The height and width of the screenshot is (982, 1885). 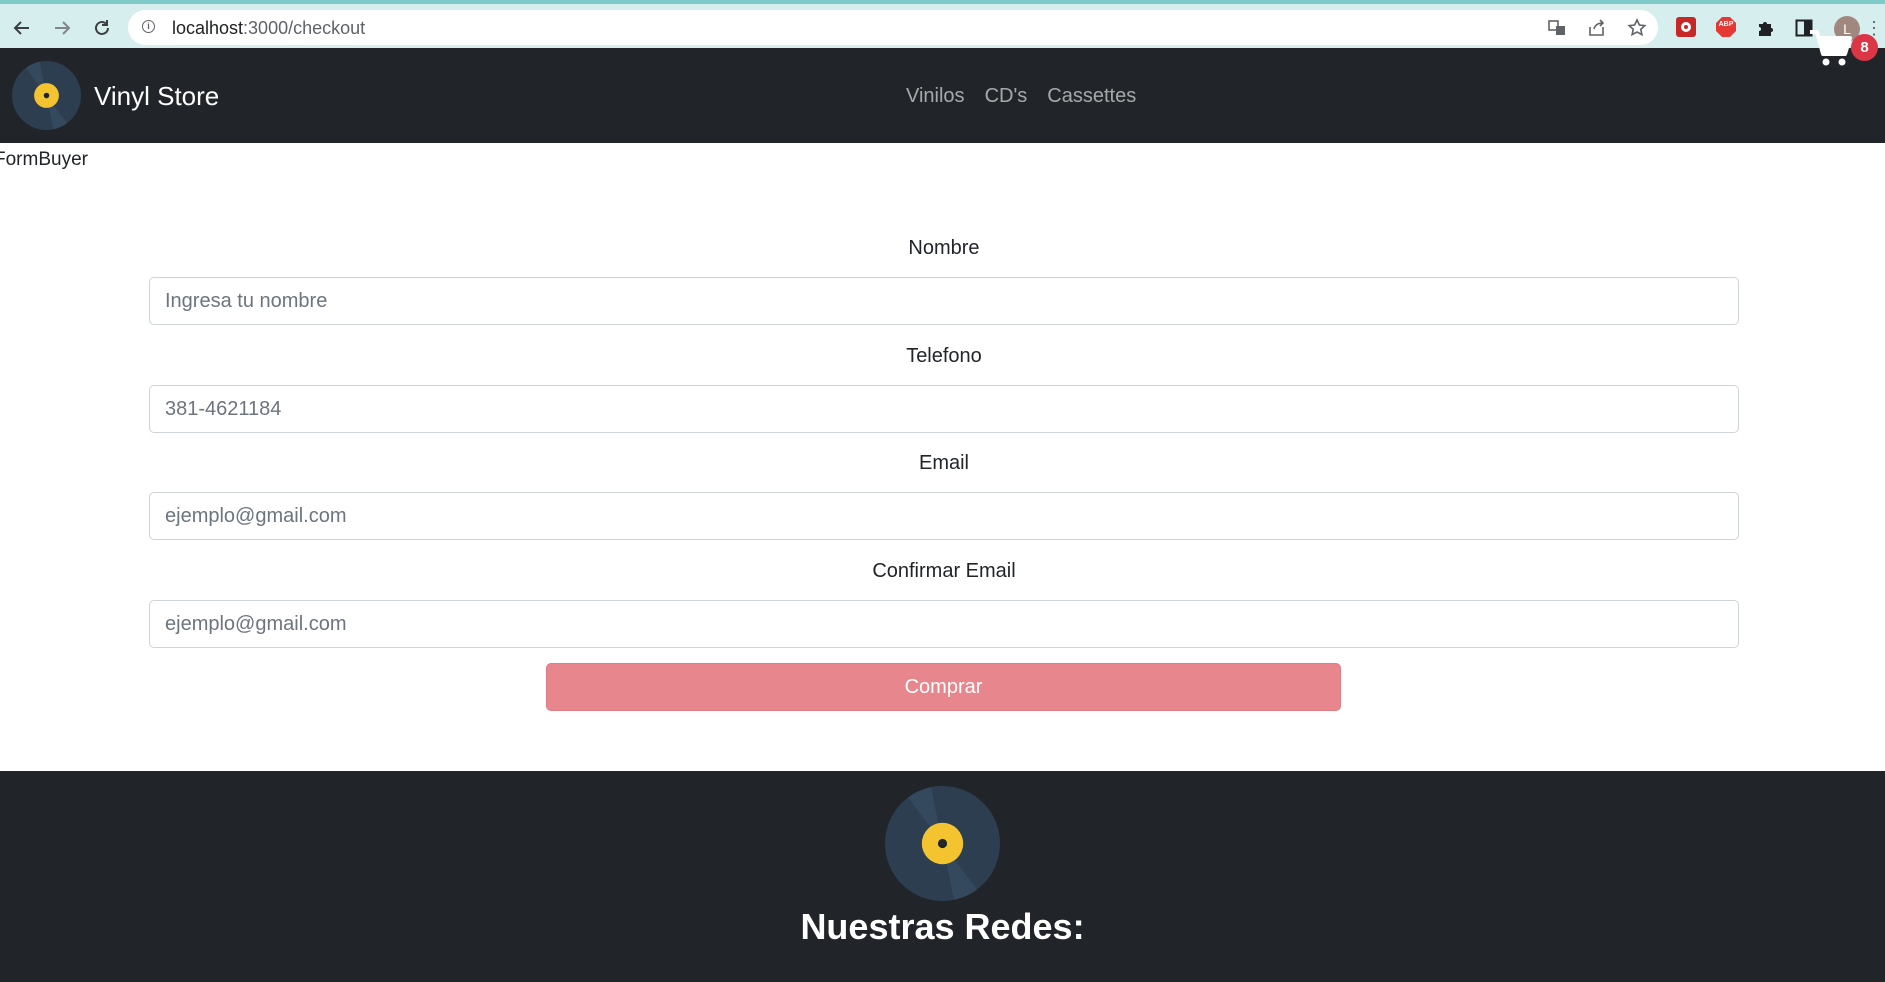 I want to click on nav-link-vinilos: Vinilos, so click(x=935, y=96).